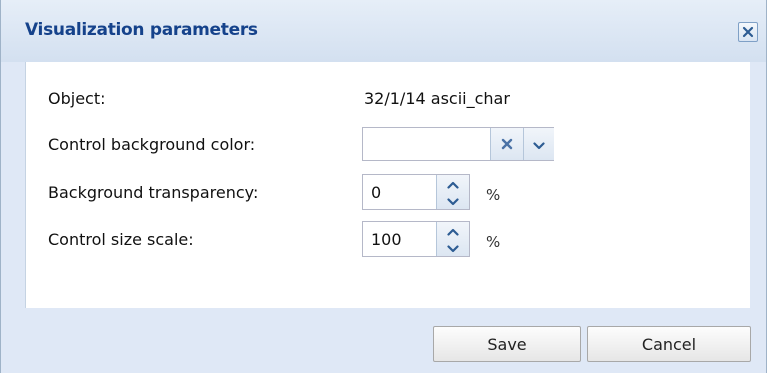 Image resolution: width=769 pixels, height=373 pixels. I want to click on object-value: 32/1/14 ascii_char, so click(437, 98).